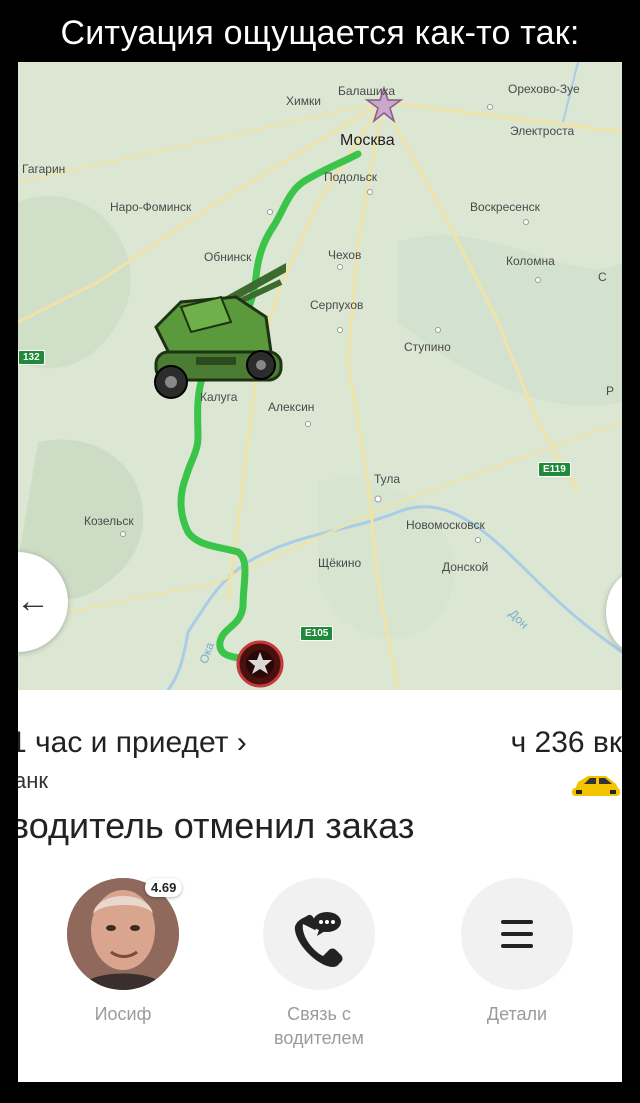 This screenshot has width=640, height=1103. Describe the element at coordinates (132, 743) in the screenshot. I see `eta-text: 1 час и приедет ›` at that location.